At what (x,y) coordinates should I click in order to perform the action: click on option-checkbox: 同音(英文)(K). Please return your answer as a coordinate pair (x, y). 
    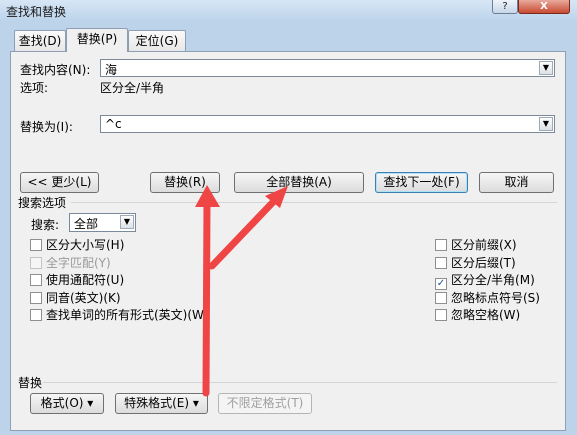
    Looking at the image, I should click on (75, 297).